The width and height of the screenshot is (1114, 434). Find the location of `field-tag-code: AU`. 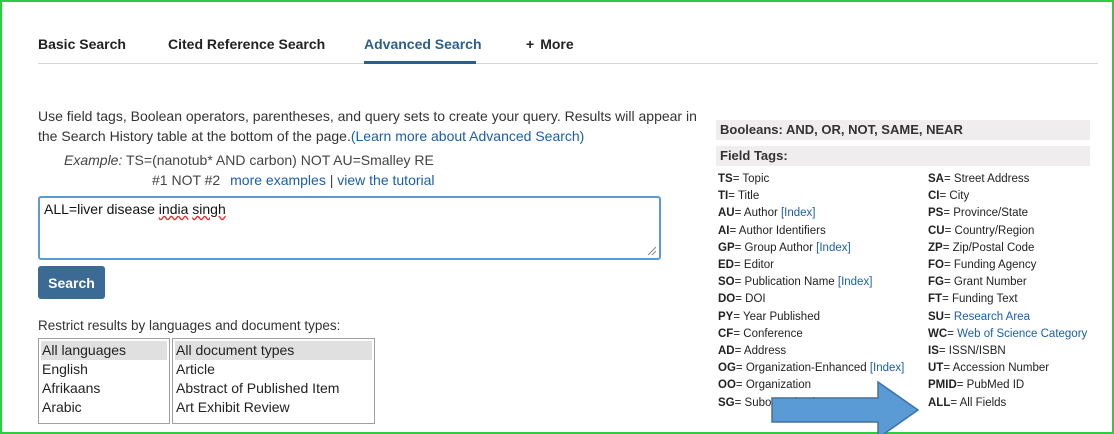

field-tag-code: AU is located at coordinates (726, 213).